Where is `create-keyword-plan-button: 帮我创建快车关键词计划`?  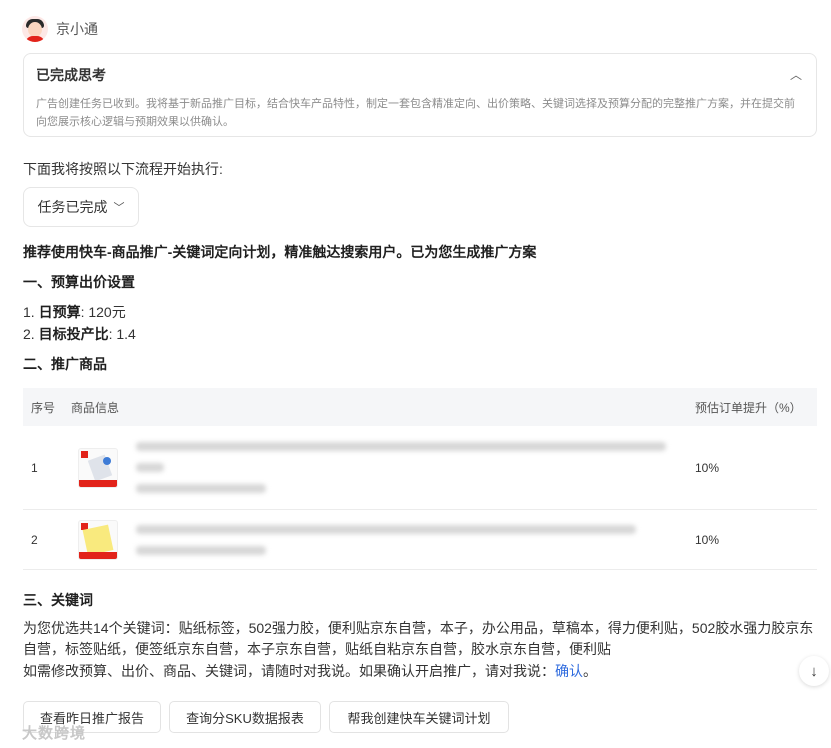 create-keyword-plan-button: 帮我创建快车关键词计划 is located at coordinates (419, 717).